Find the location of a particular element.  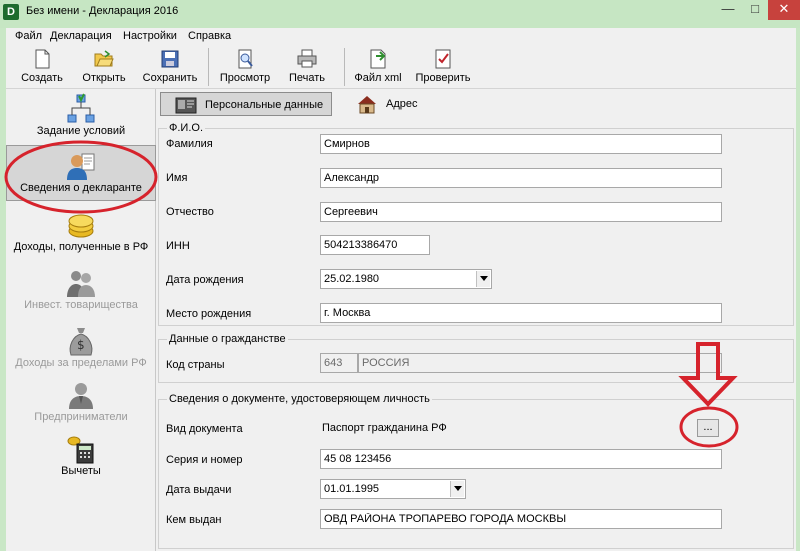

sidebar-item-deductions: Вычеты is located at coordinates (81, 457).